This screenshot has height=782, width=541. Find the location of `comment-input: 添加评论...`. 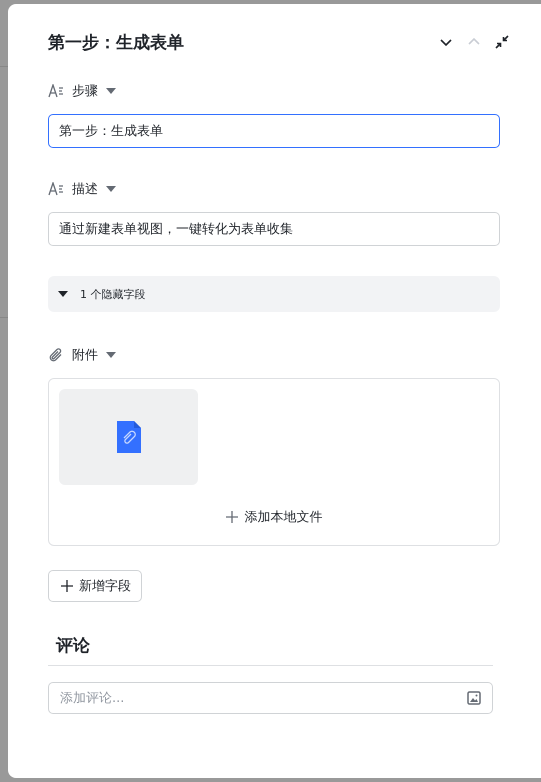

comment-input: 添加评论... is located at coordinates (270, 698).